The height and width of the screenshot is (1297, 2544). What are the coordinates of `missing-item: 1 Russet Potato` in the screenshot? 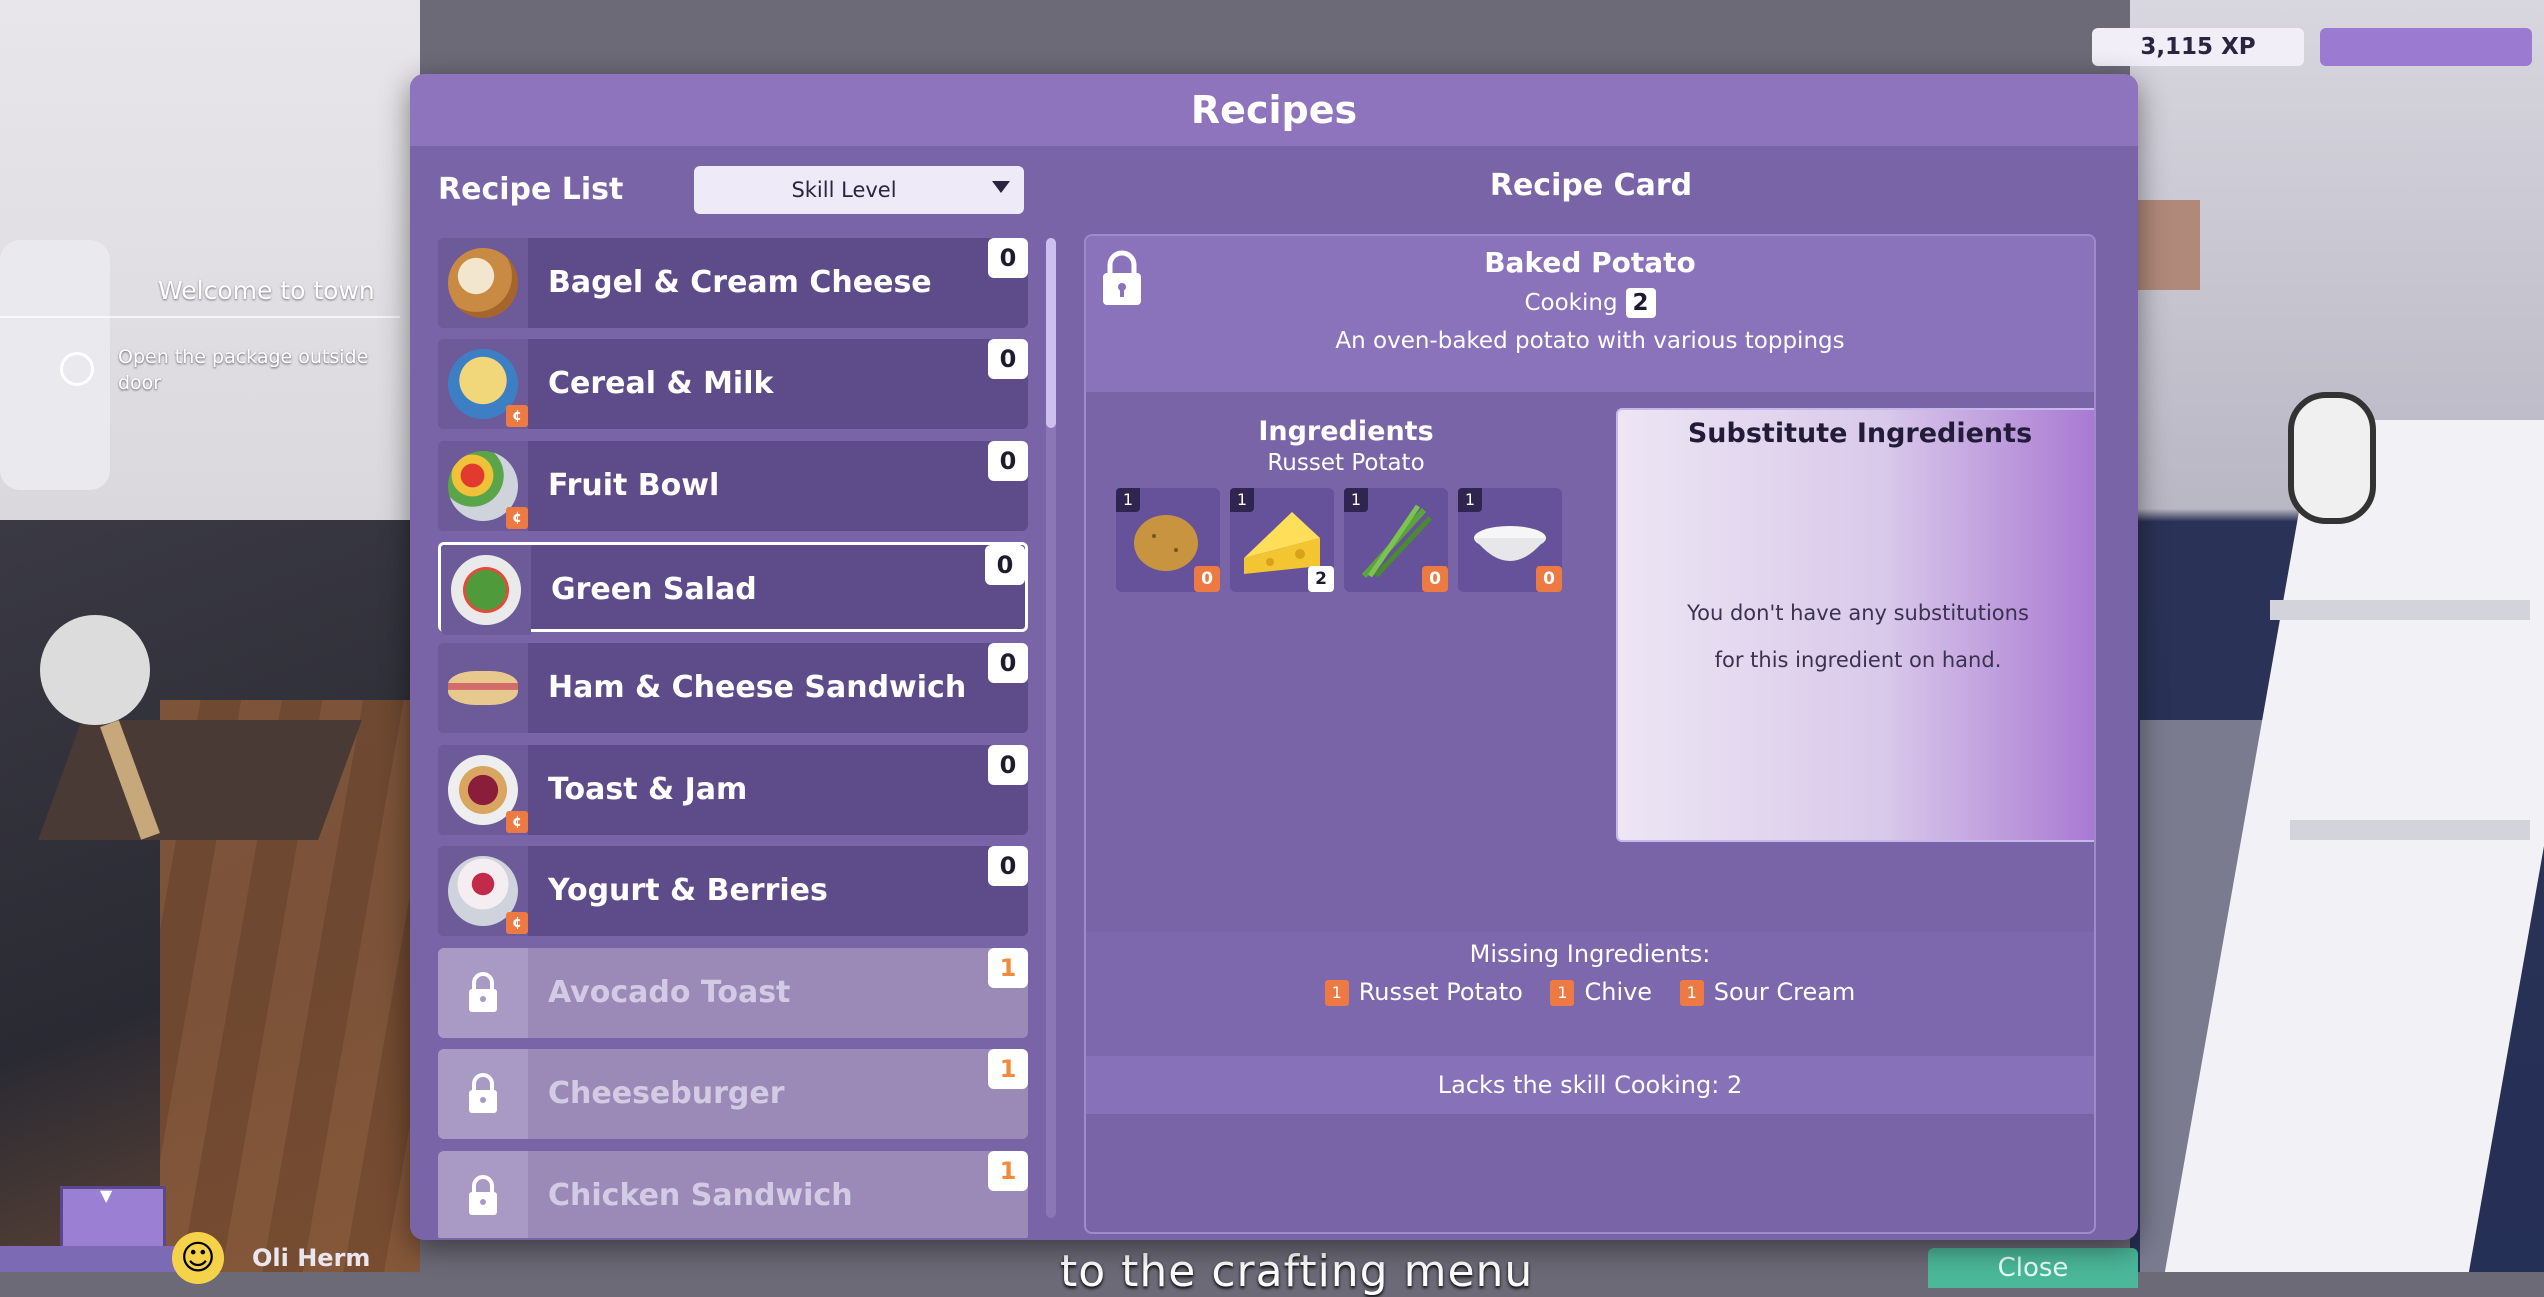 It's located at (1423, 992).